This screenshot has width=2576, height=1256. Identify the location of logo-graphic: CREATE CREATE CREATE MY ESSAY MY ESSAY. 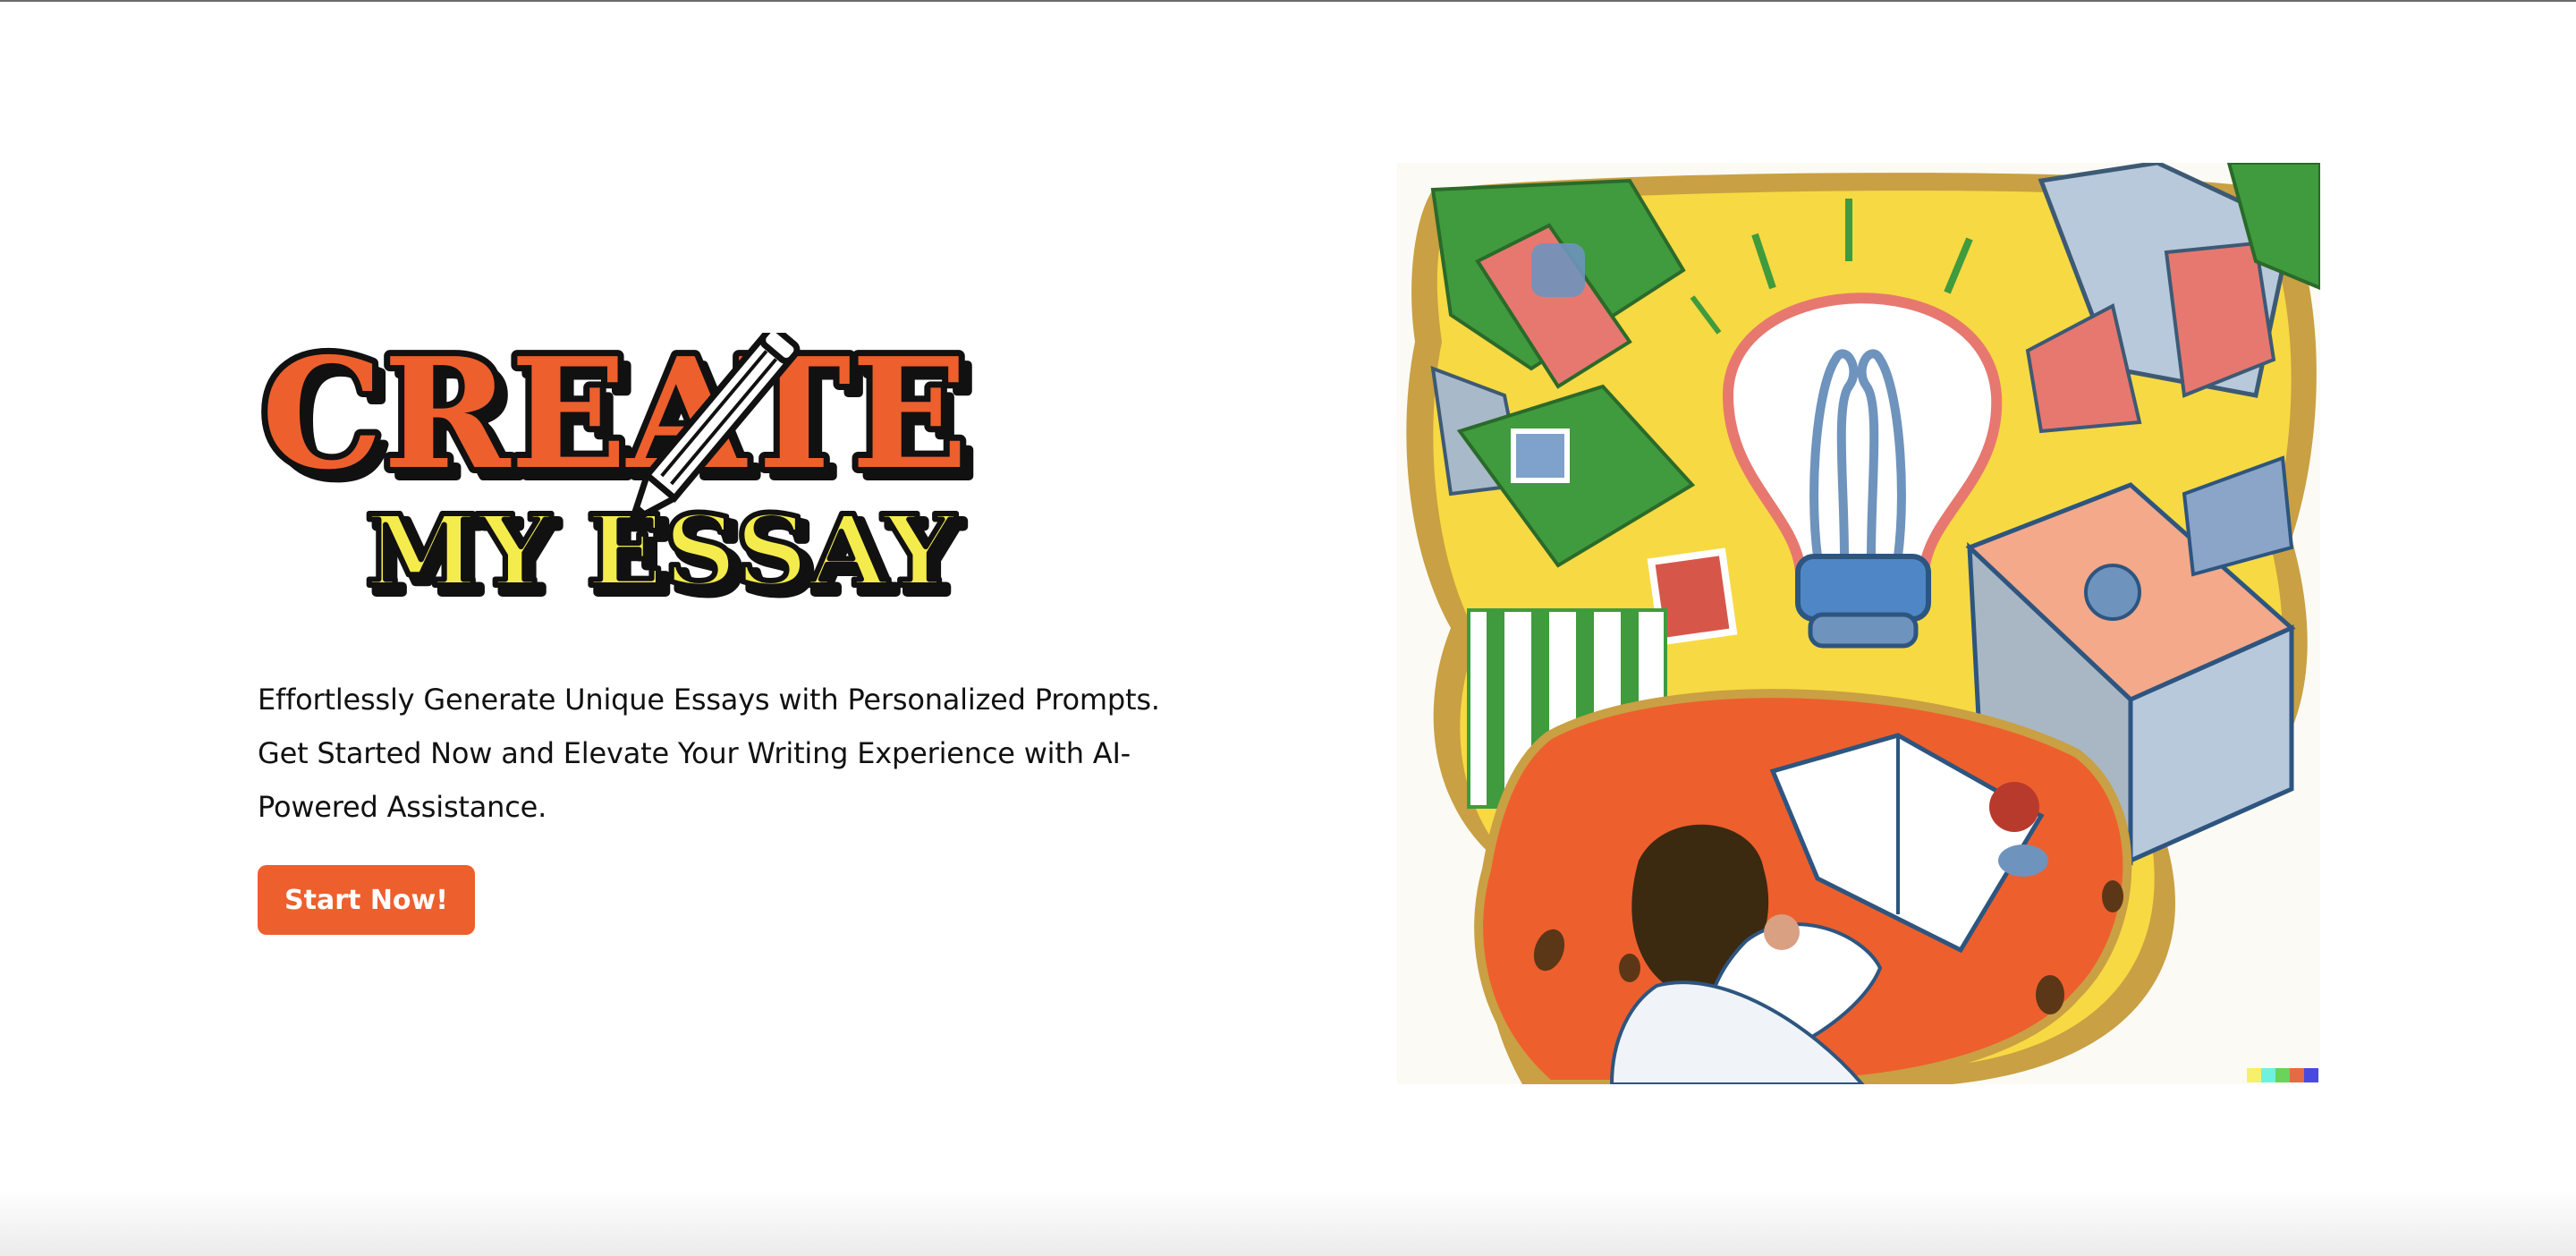
(621, 467).